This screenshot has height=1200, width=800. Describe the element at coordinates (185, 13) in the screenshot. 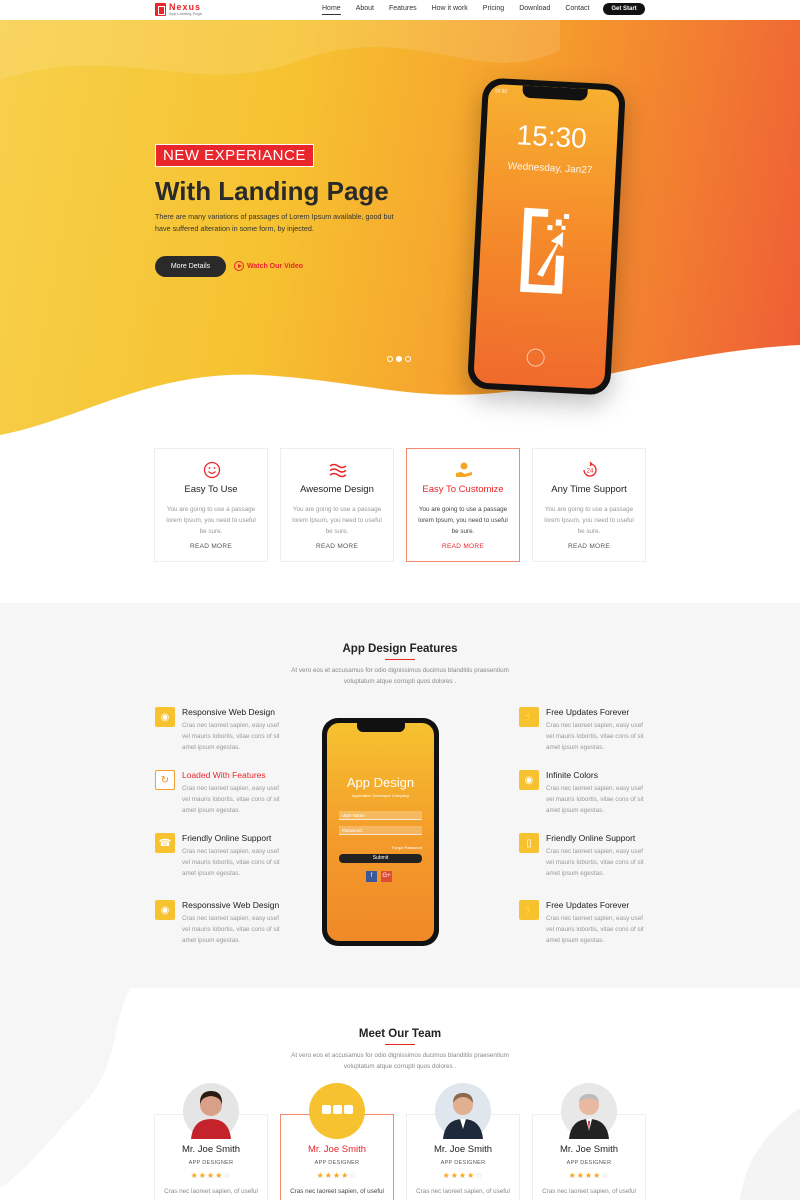

I see `brand-tagline: App Landing Page` at that location.